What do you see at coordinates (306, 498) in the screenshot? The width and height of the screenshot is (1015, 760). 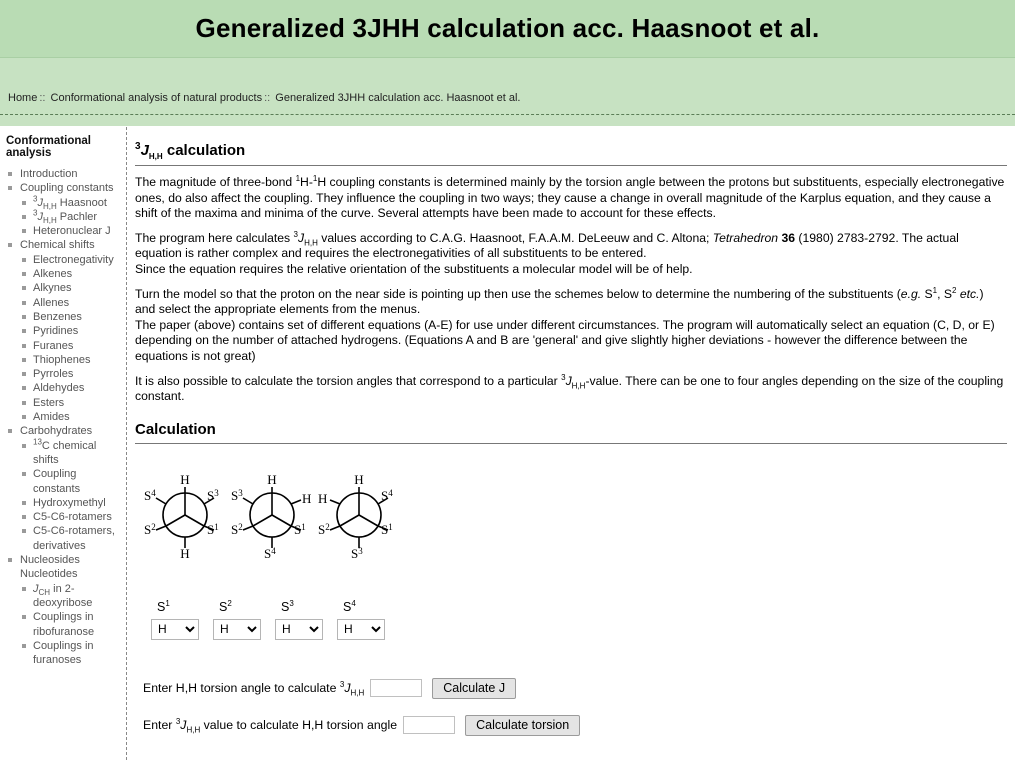 I see `newman-label-upper-right: H` at bounding box center [306, 498].